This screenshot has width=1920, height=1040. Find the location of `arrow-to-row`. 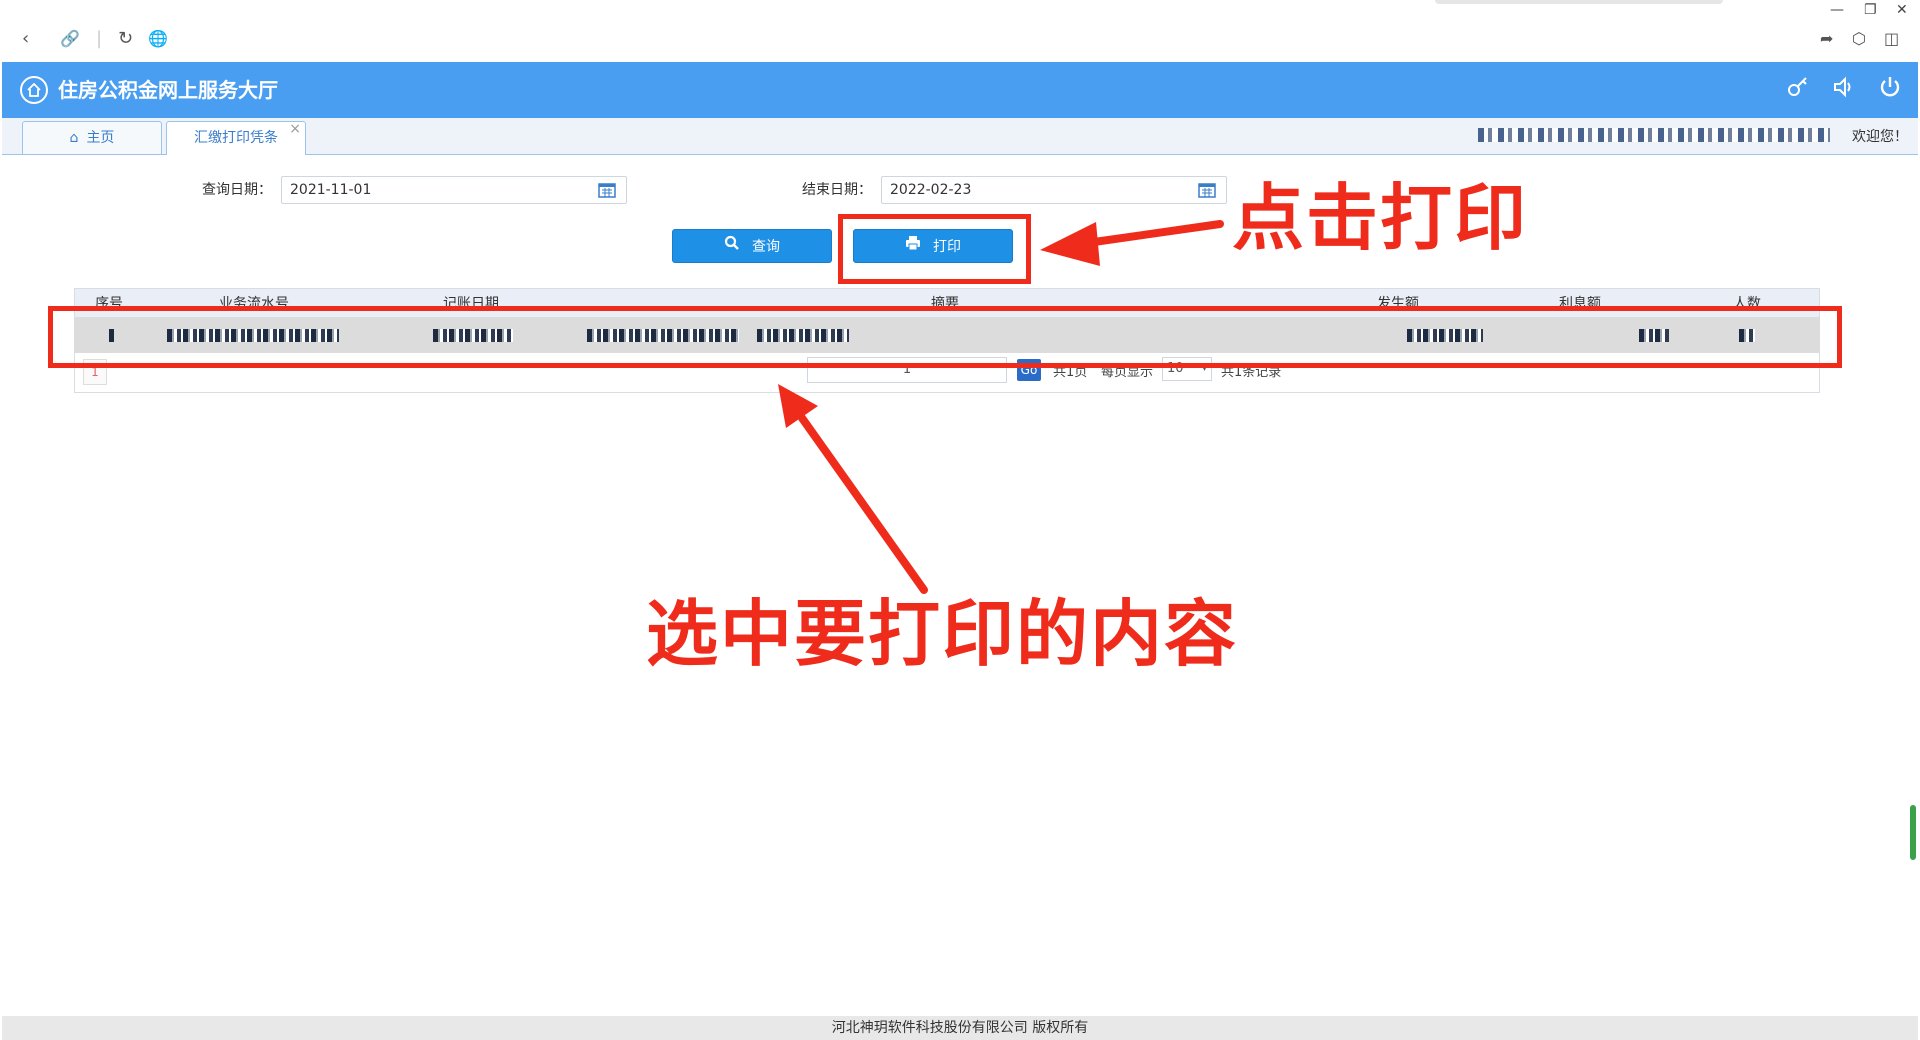

arrow-to-row is located at coordinates (853, 489).